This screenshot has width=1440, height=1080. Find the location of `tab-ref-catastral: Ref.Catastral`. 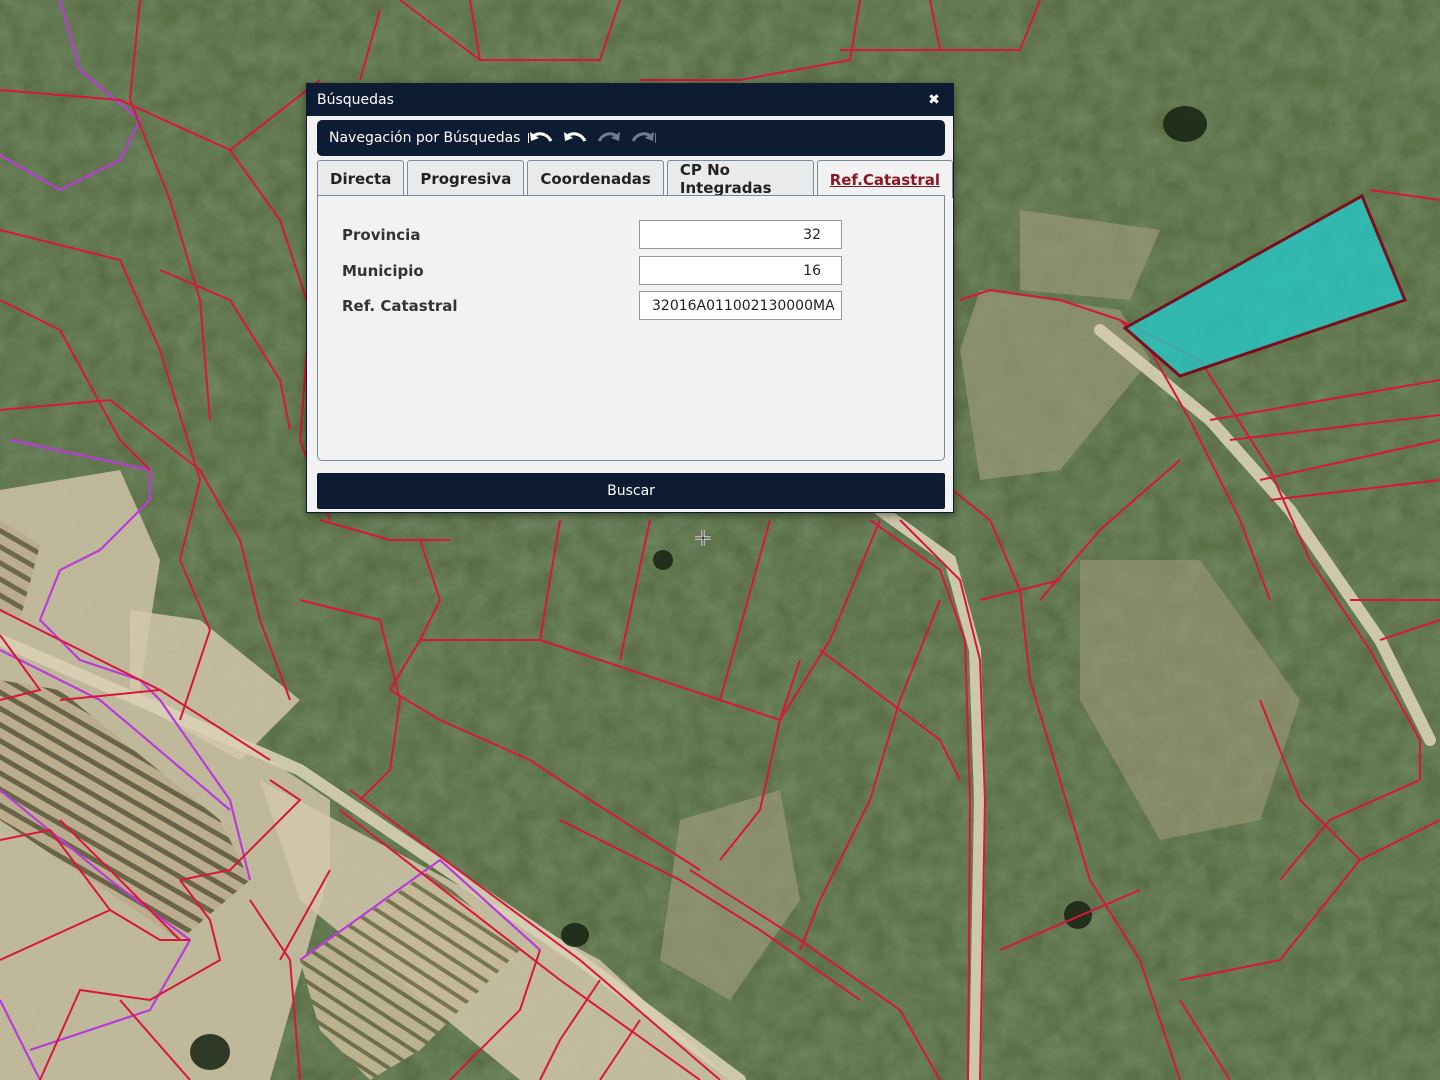

tab-ref-catastral: Ref.Catastral is located at coordinates (884, 179).